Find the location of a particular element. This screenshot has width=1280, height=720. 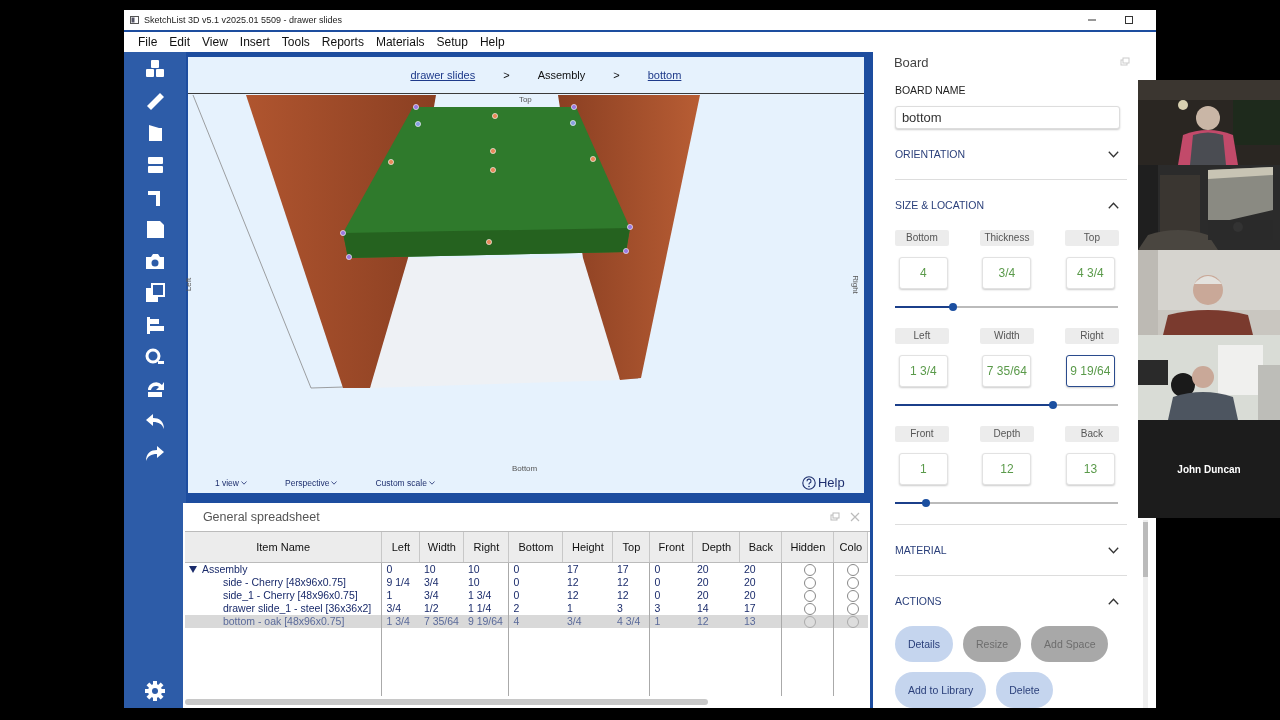

column-header: Front is located at coordinates (671, 547).